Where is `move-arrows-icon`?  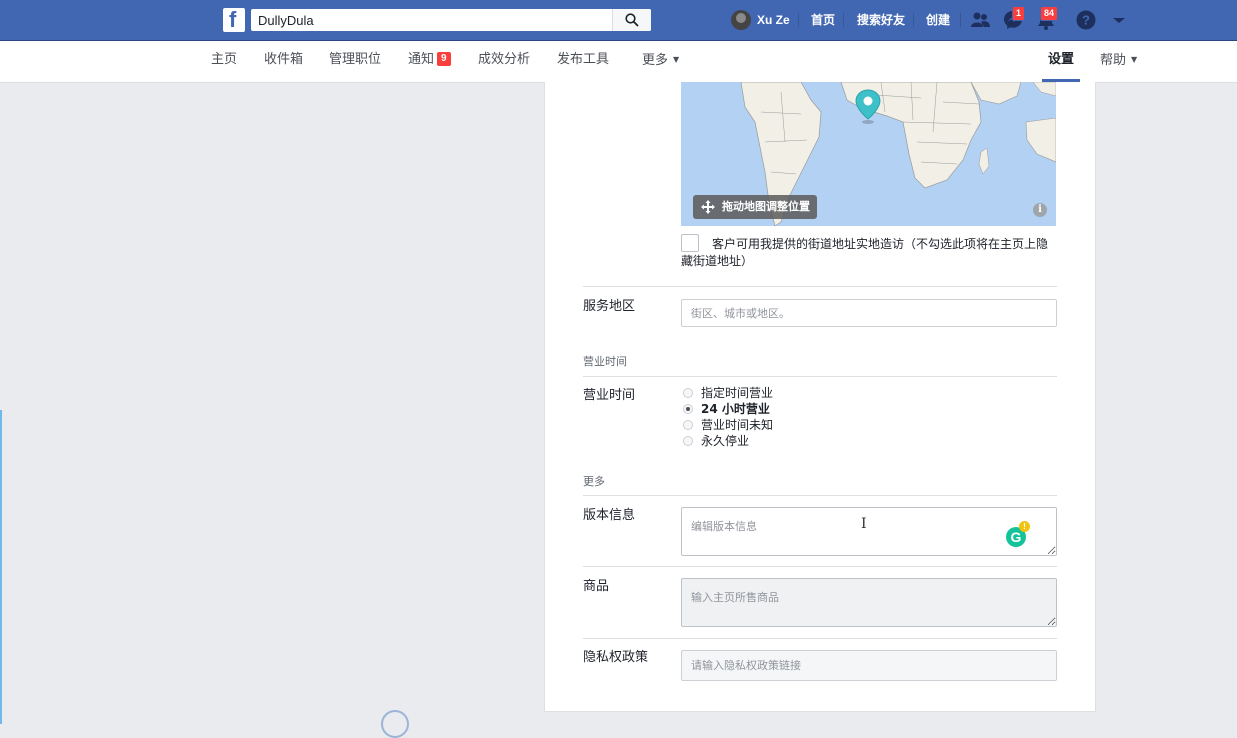
move-arrows-icon is located at coordinates (708, 207).